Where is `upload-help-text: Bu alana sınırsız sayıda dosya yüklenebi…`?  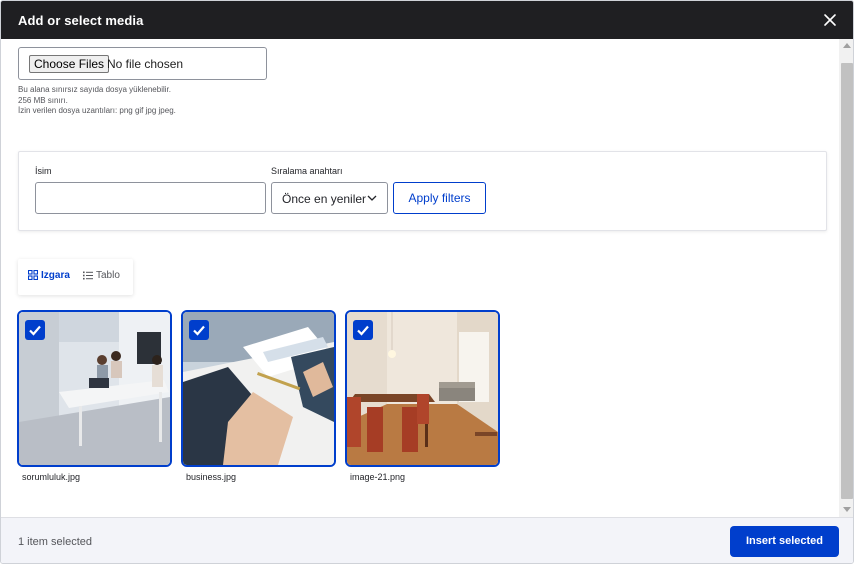 upload-help-text: Bu alana sınırsız sayıda dosya yüklenebi… is located at coordinates (97, 101).